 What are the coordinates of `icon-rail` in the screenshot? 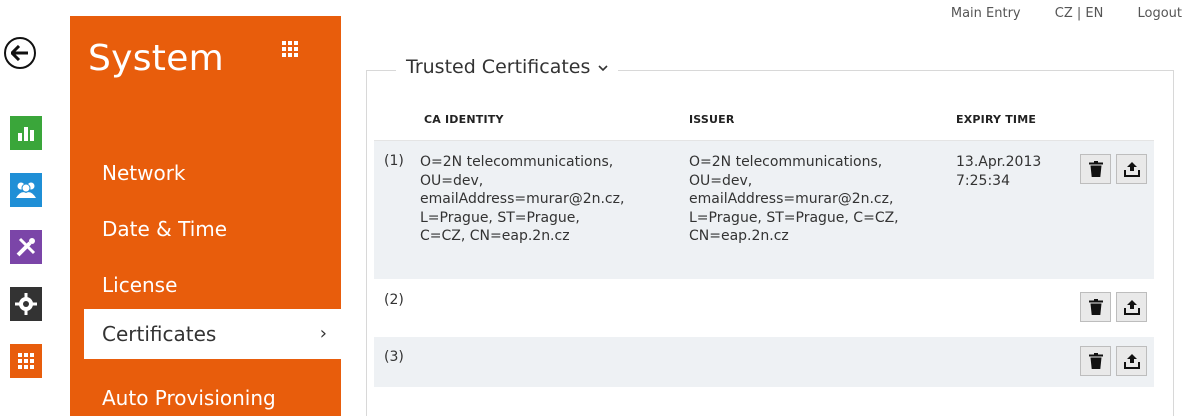 It's located at (21, 208).